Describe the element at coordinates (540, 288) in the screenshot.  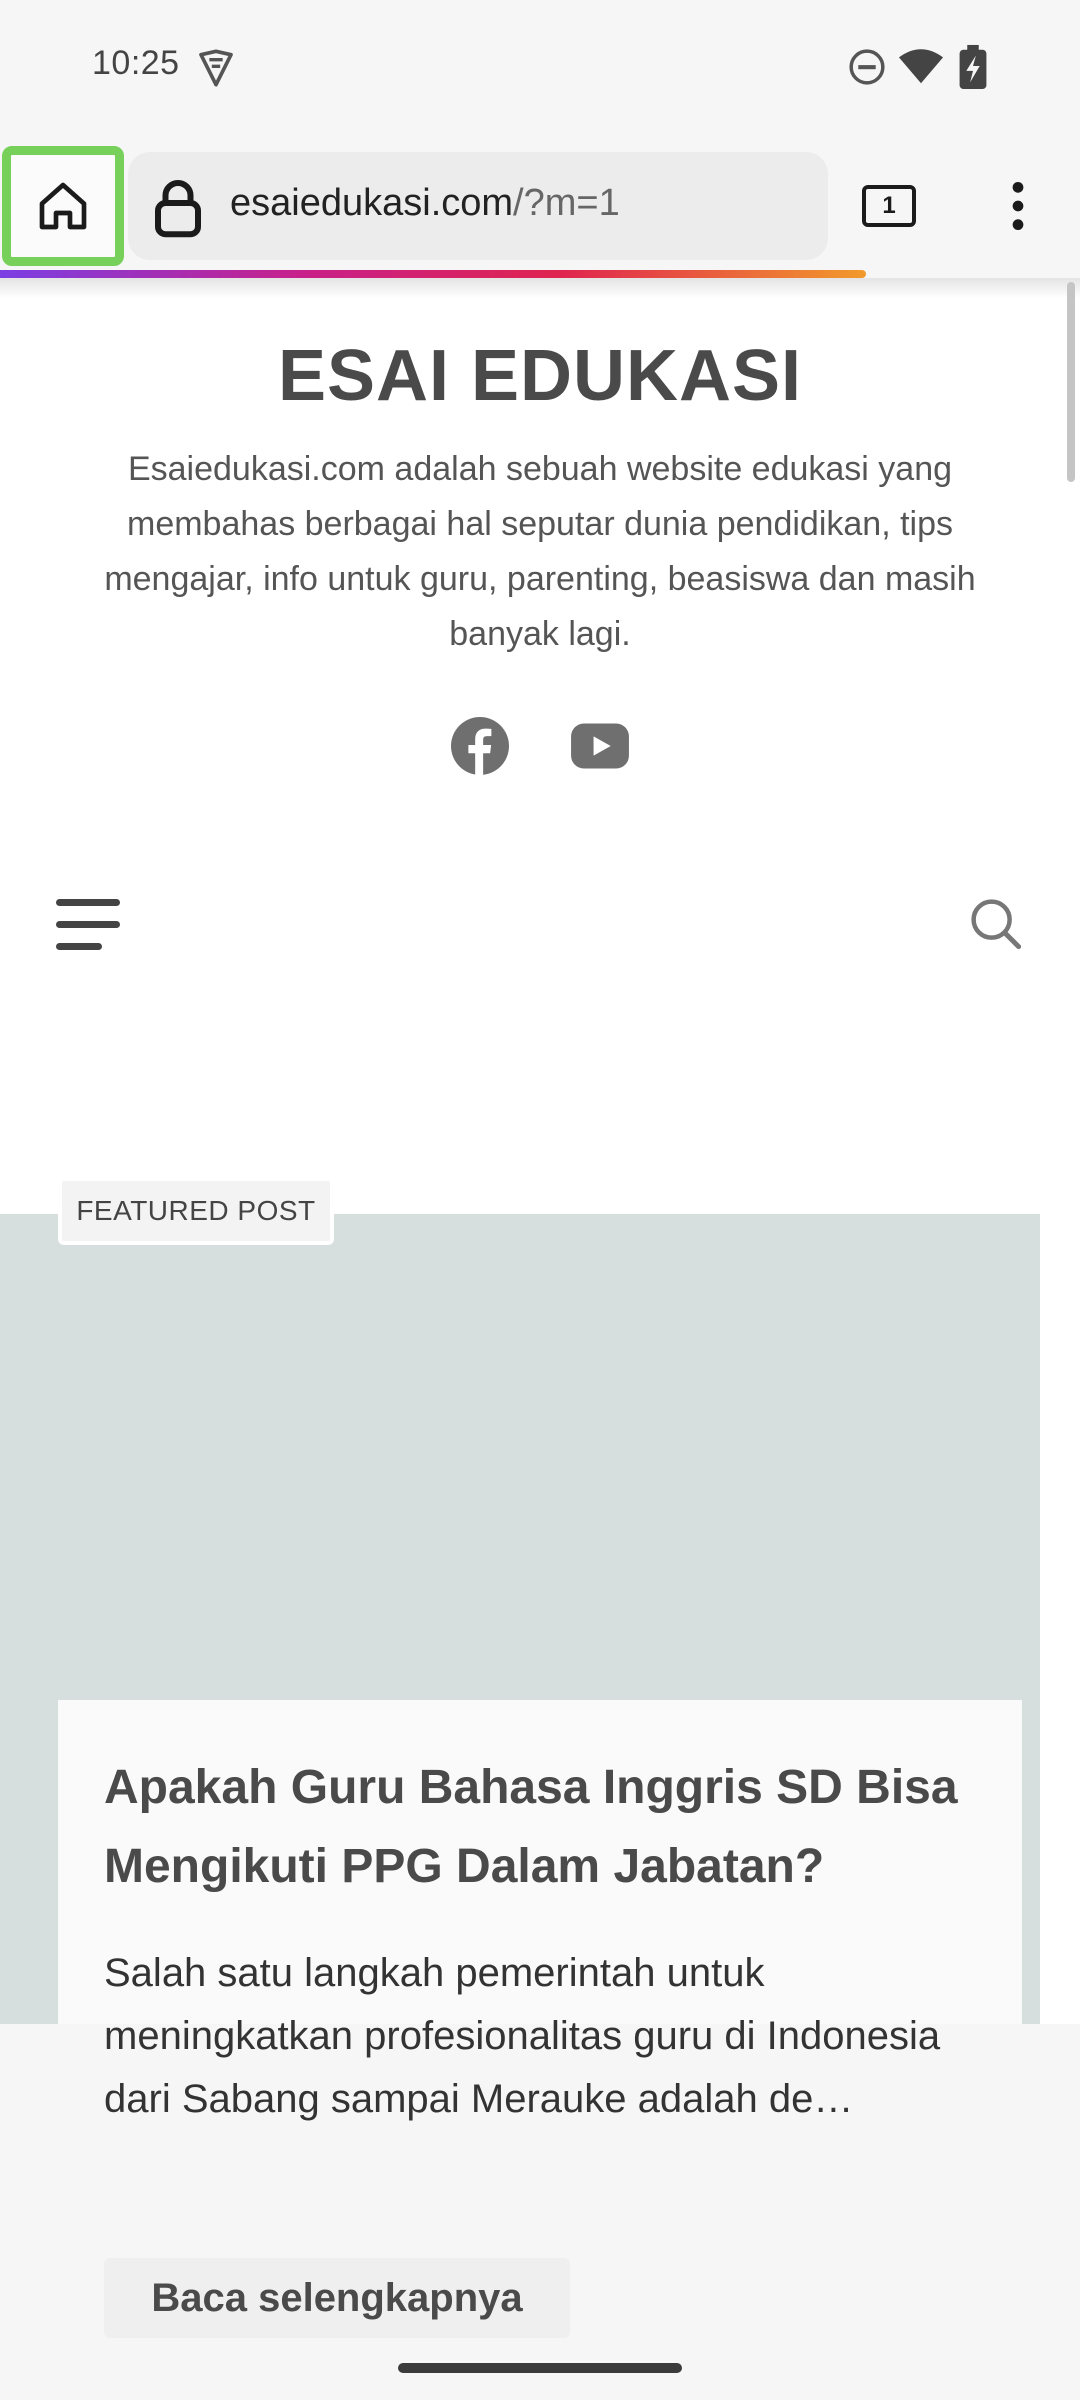
I see `toolbar-shadow` at that location.